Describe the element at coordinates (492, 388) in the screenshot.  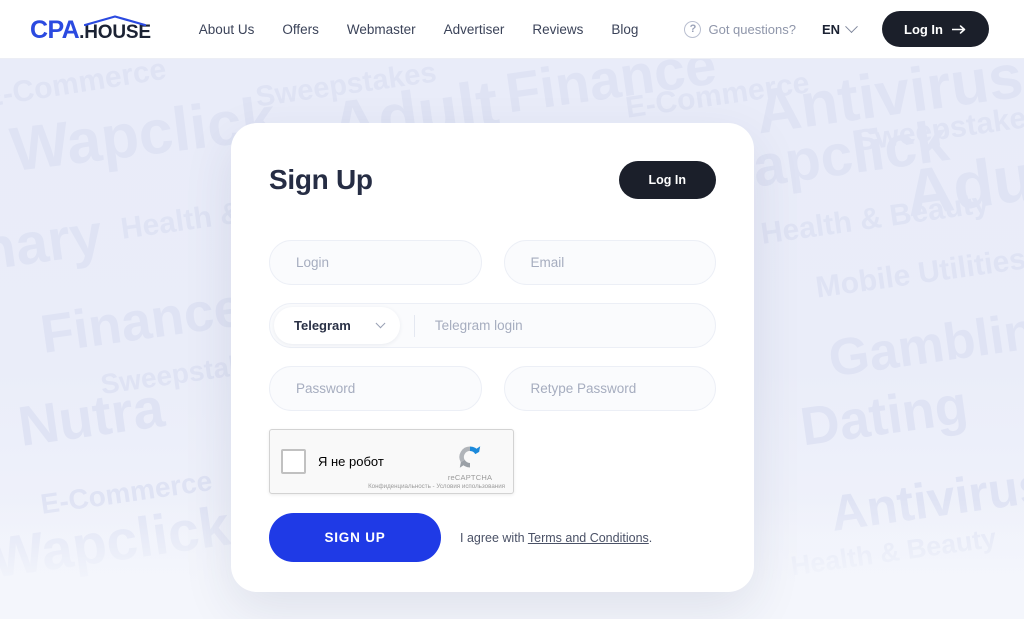
I see `row-passwords: Password Retype Password` at that location.